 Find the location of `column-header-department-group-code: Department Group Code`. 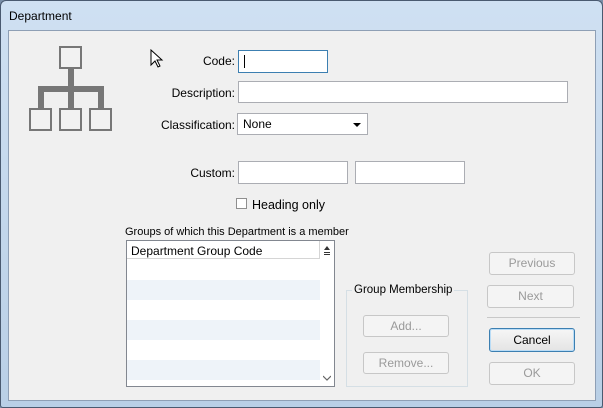

column-header-department-group-code: Department Group Code is located at coordinates (223, 250).